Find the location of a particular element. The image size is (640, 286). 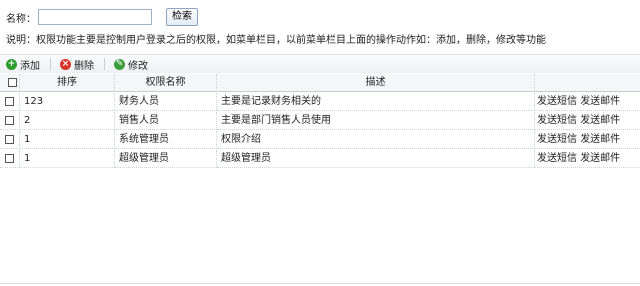

edit-button: ✎ 修改 is located at coordinates (131, 64).